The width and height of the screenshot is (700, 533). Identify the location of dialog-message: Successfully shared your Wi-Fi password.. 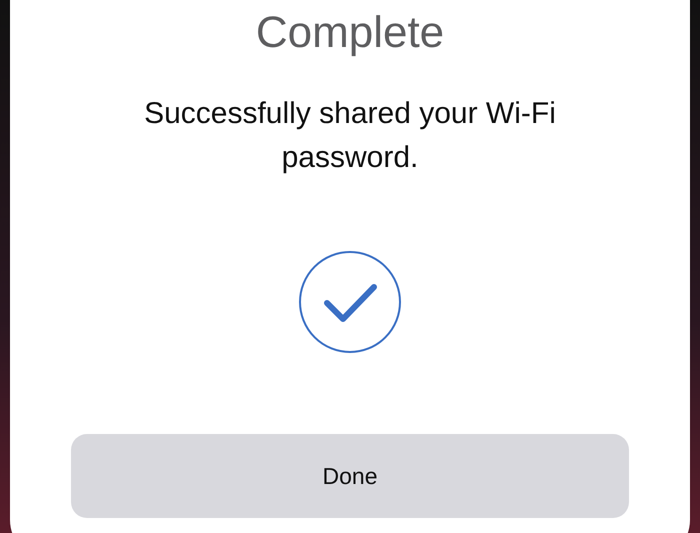
(350, 136).